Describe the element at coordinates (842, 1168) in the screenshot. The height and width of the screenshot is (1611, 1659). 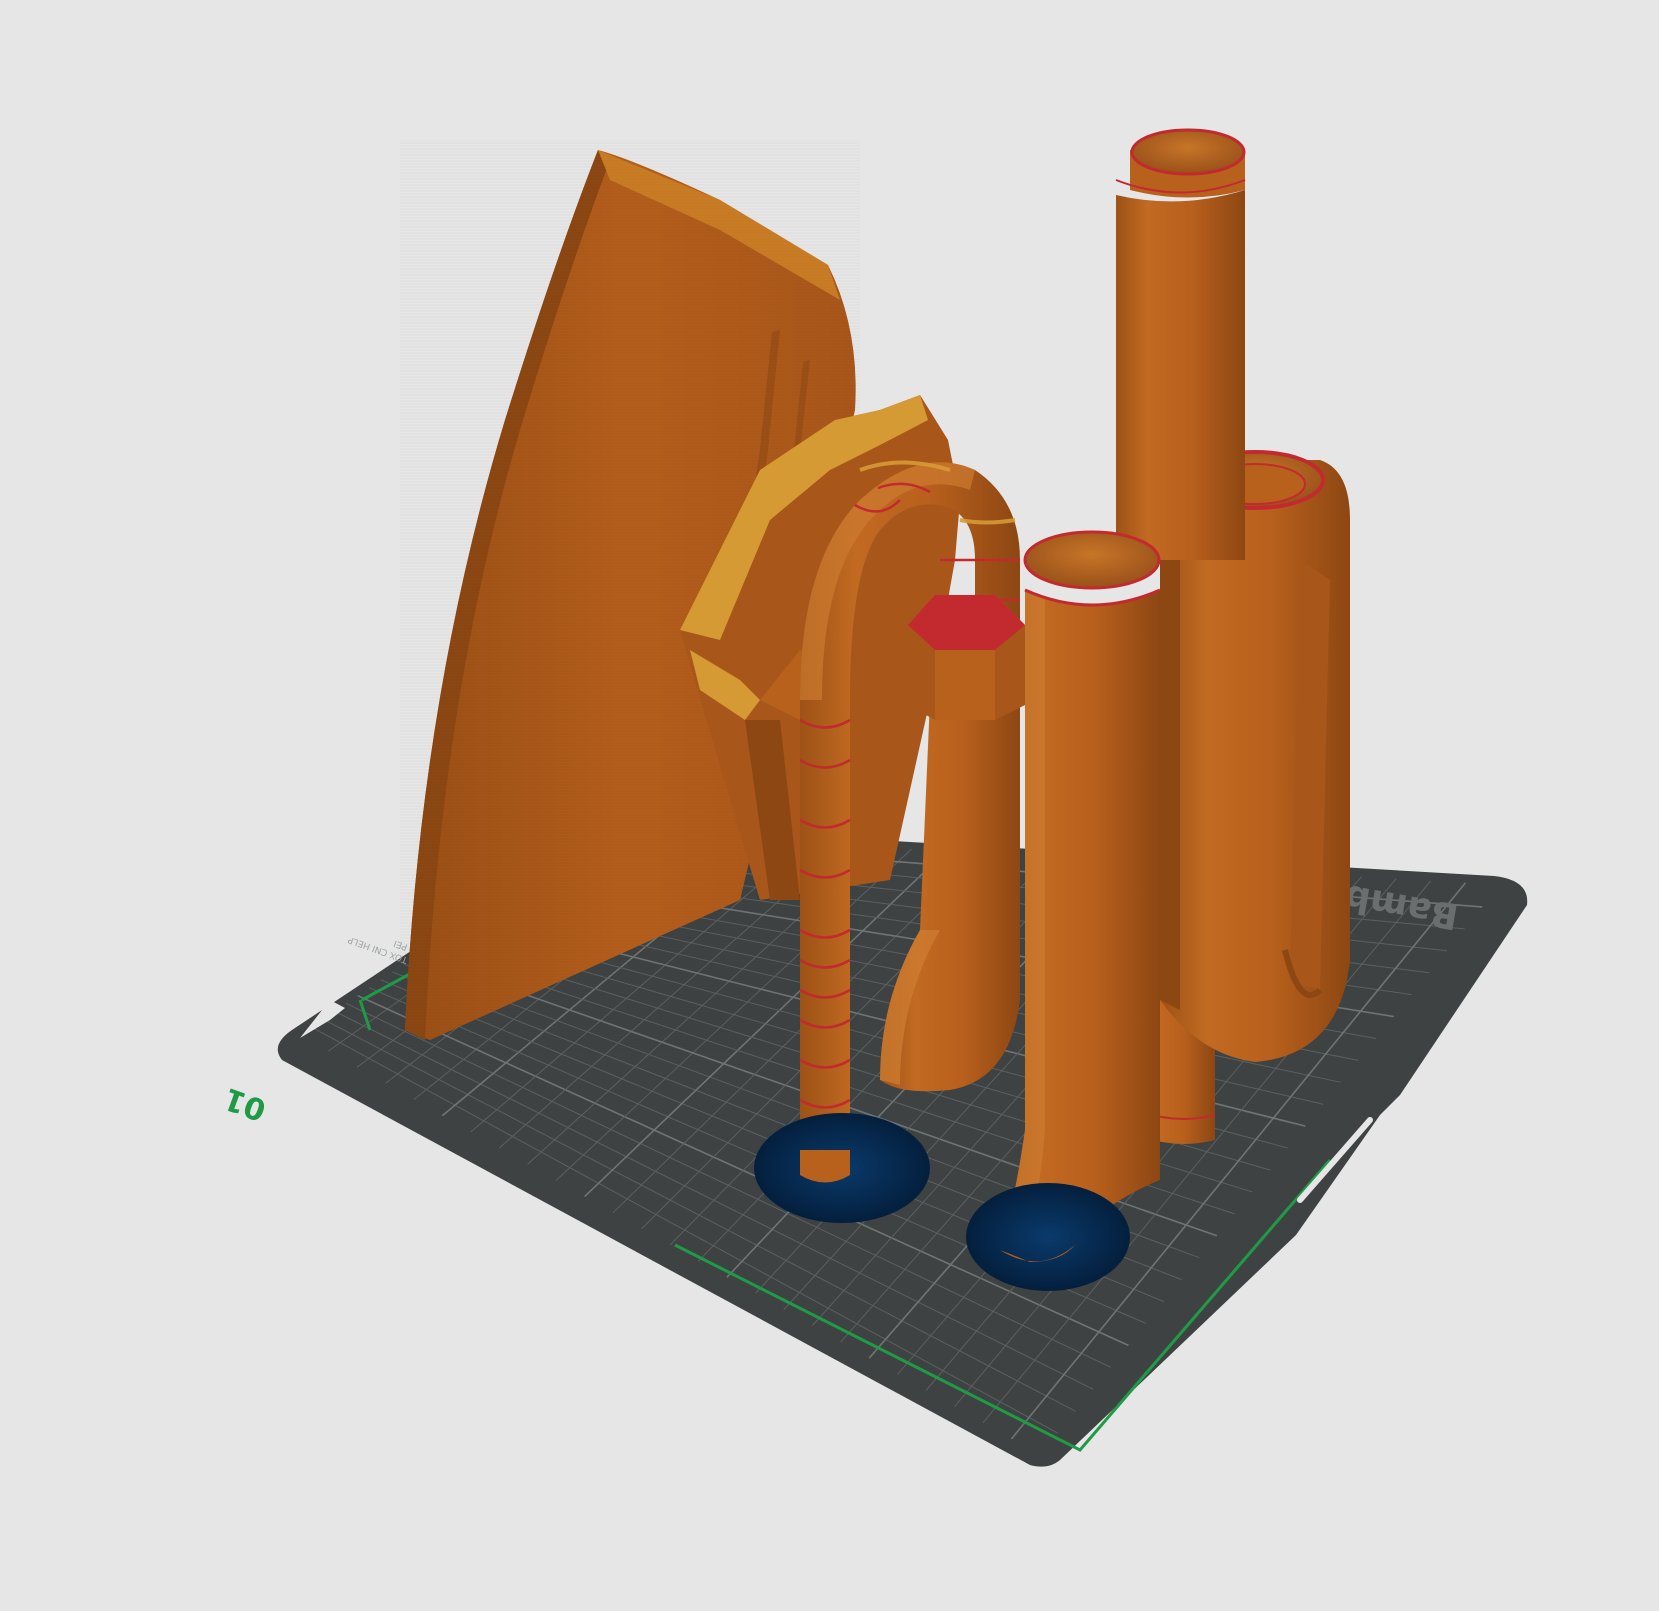
I see `brim-left` at that location.